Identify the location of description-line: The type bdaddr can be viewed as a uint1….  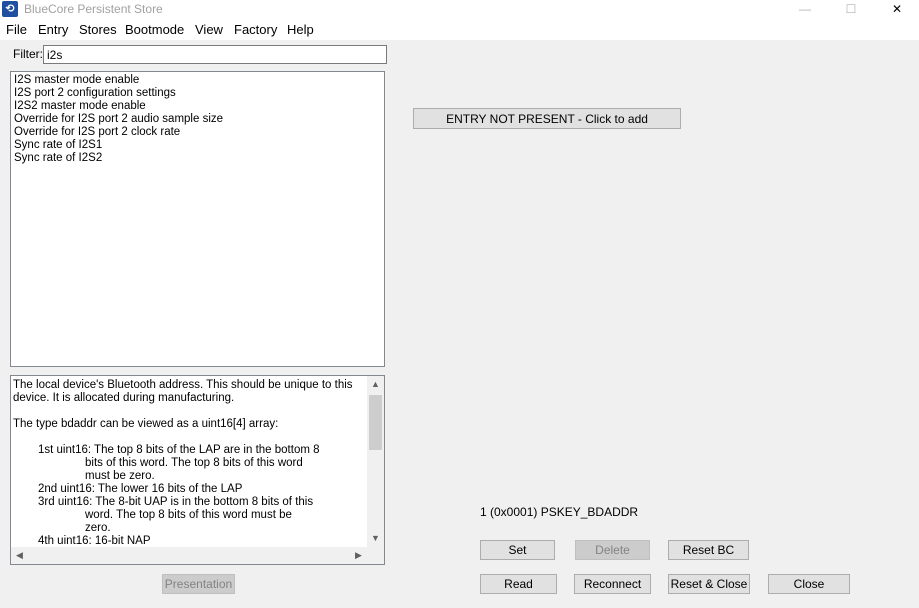
(146, 424).